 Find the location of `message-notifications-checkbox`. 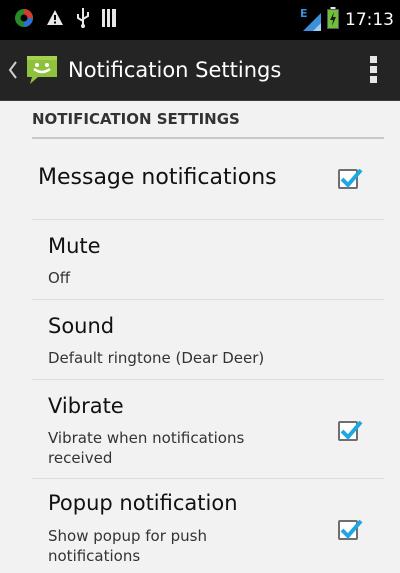

message-notifications-checkbox is located at coordinates (350, 178).